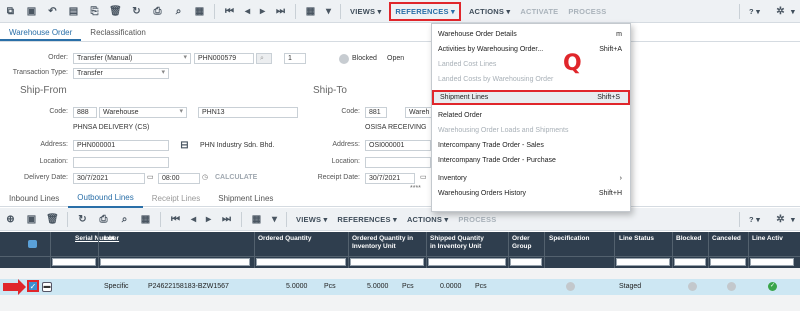  Describe the element at coordinates (489, 11) in the screenshot. I see `actions-menu: ACTIONS ▾` at that location.